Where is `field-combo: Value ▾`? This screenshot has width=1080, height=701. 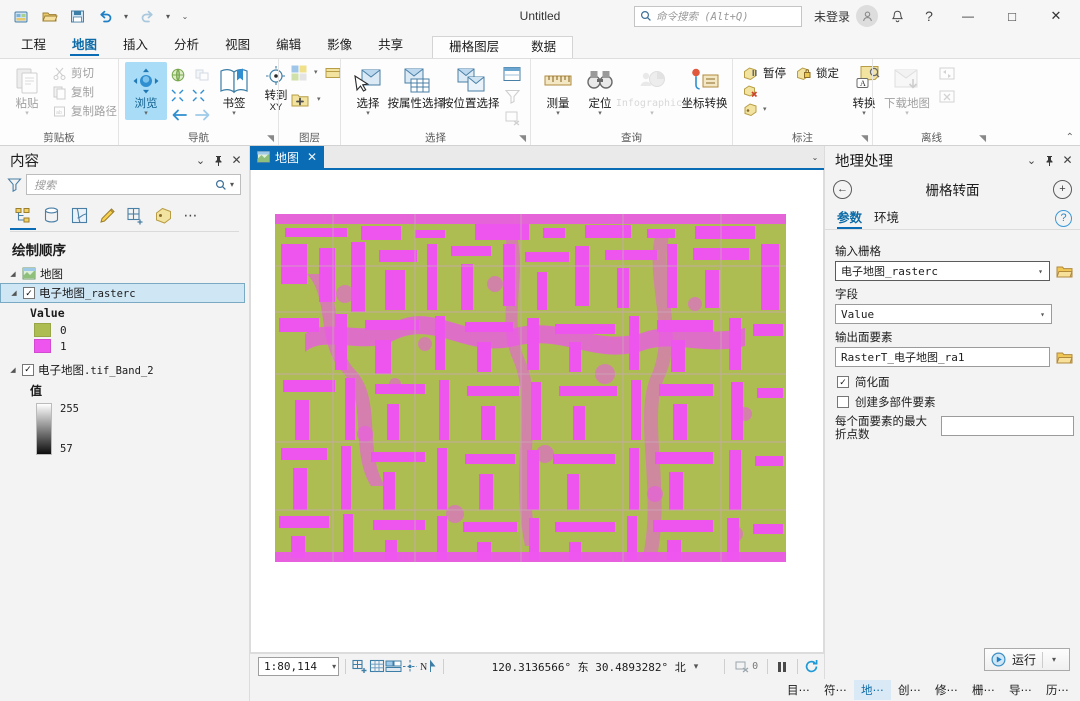
field-combo: Value ▾ is located at coordinates (943, 314).